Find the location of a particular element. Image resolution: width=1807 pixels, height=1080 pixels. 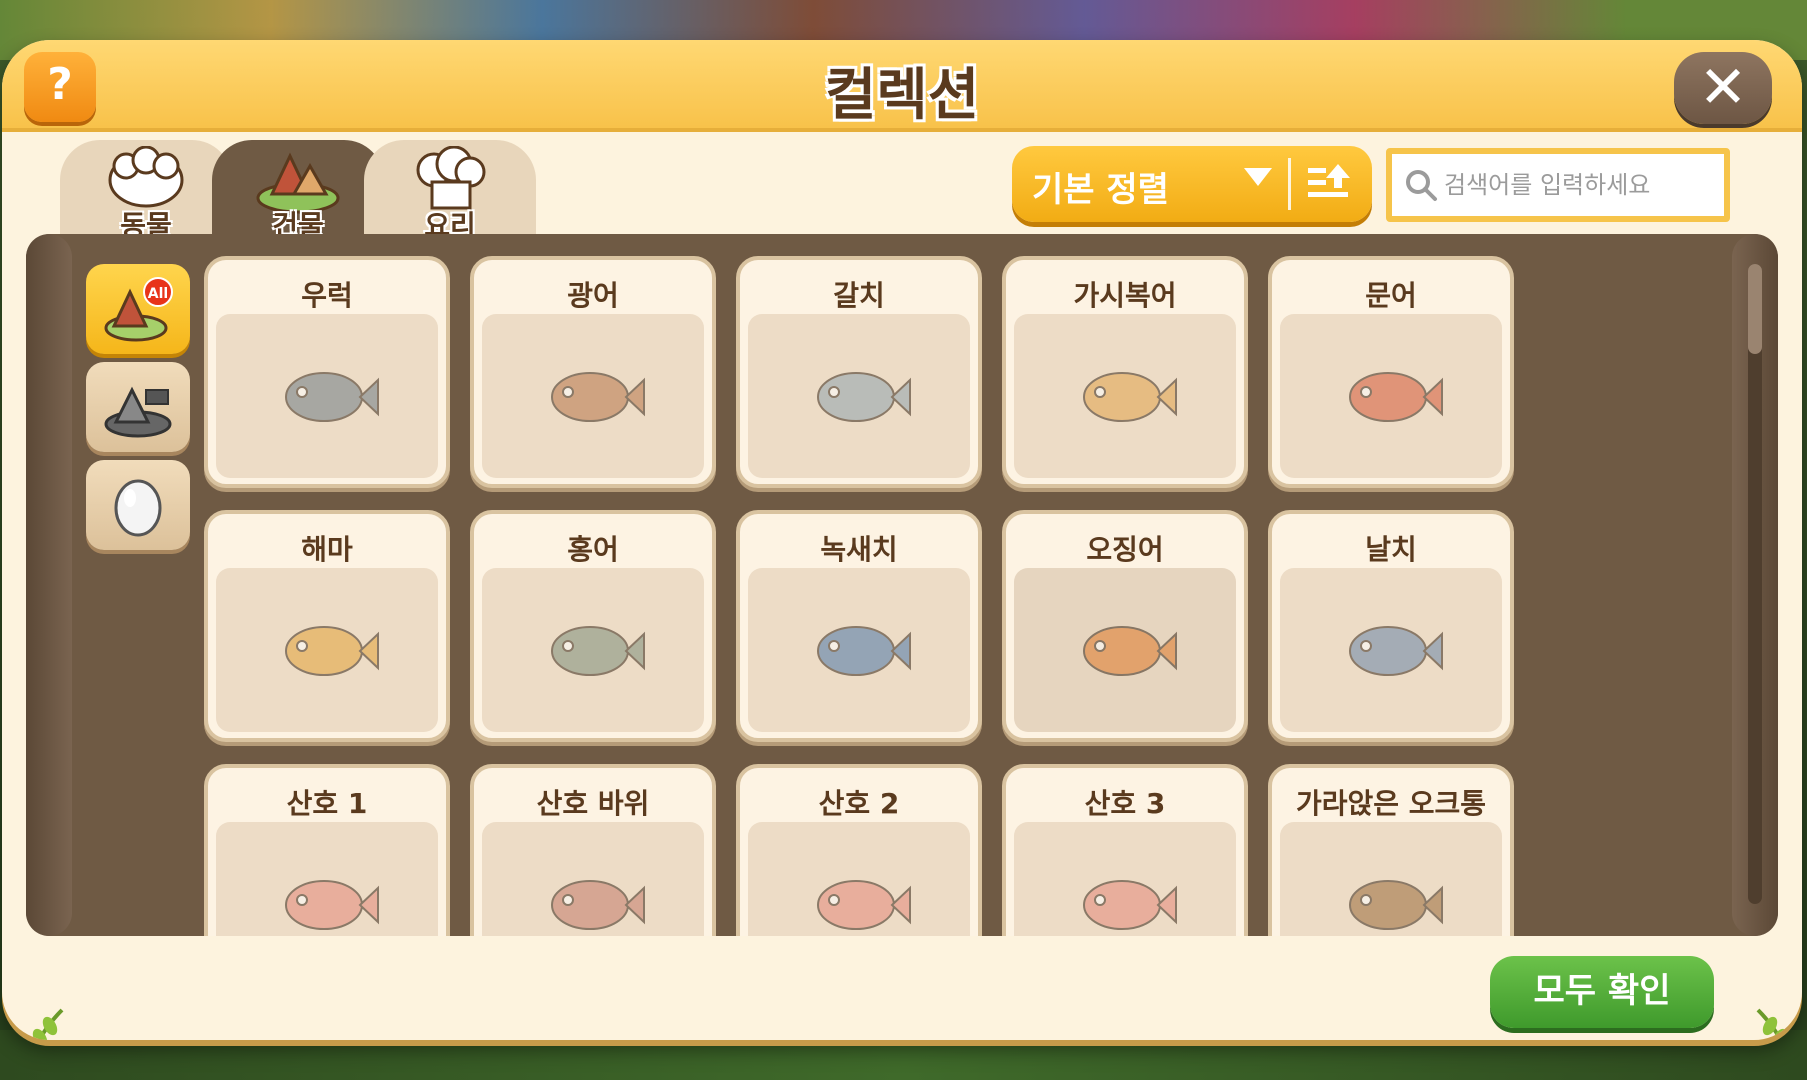

squid-icon is located at coordinates (1130, 651).